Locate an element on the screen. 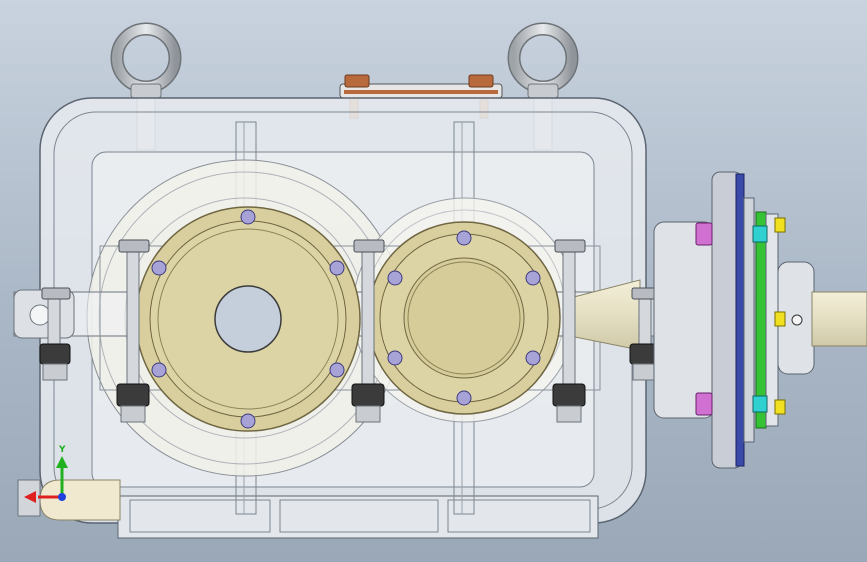  triad-z-axis is located at coordinates (62, 497).